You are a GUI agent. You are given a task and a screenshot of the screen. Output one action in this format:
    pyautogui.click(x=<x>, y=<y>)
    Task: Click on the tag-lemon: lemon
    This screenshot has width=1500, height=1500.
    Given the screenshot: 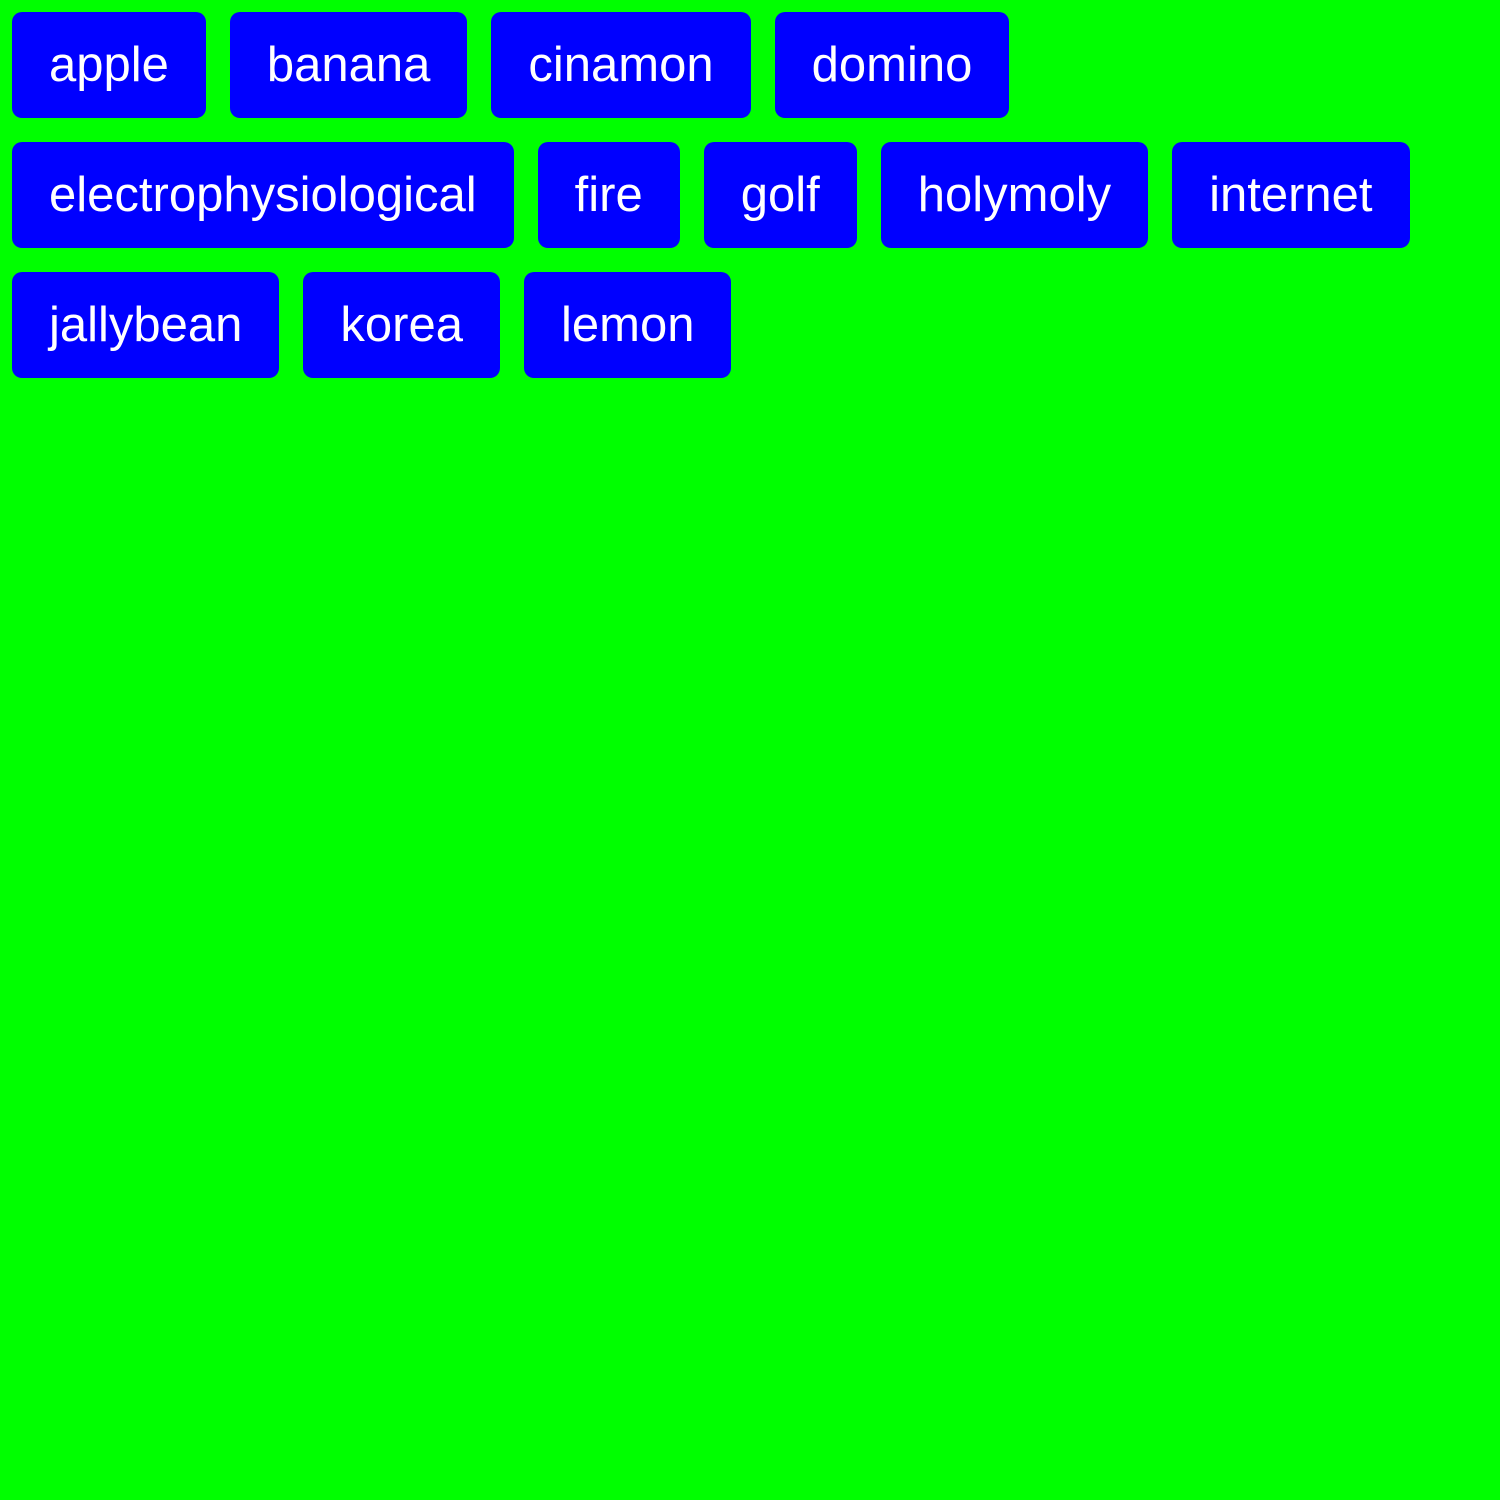 What is the action you would take?
    pyautogui.click(x=628, y=325)
    